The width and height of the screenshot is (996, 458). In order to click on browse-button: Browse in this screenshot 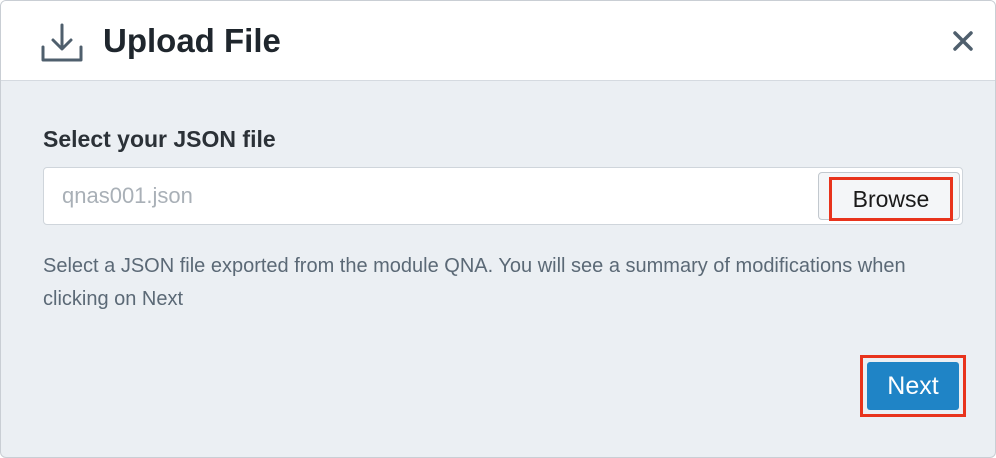, I will do `click(889, 196)`.